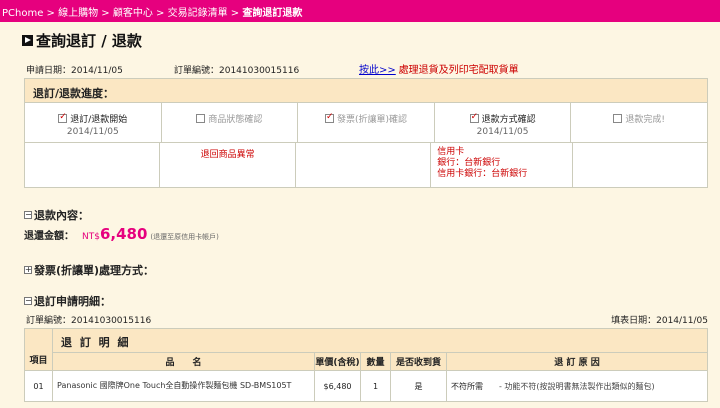 The image size is (720, 408). I want to click on section-title-text: 退訂申請明細：, so click(72, 301).